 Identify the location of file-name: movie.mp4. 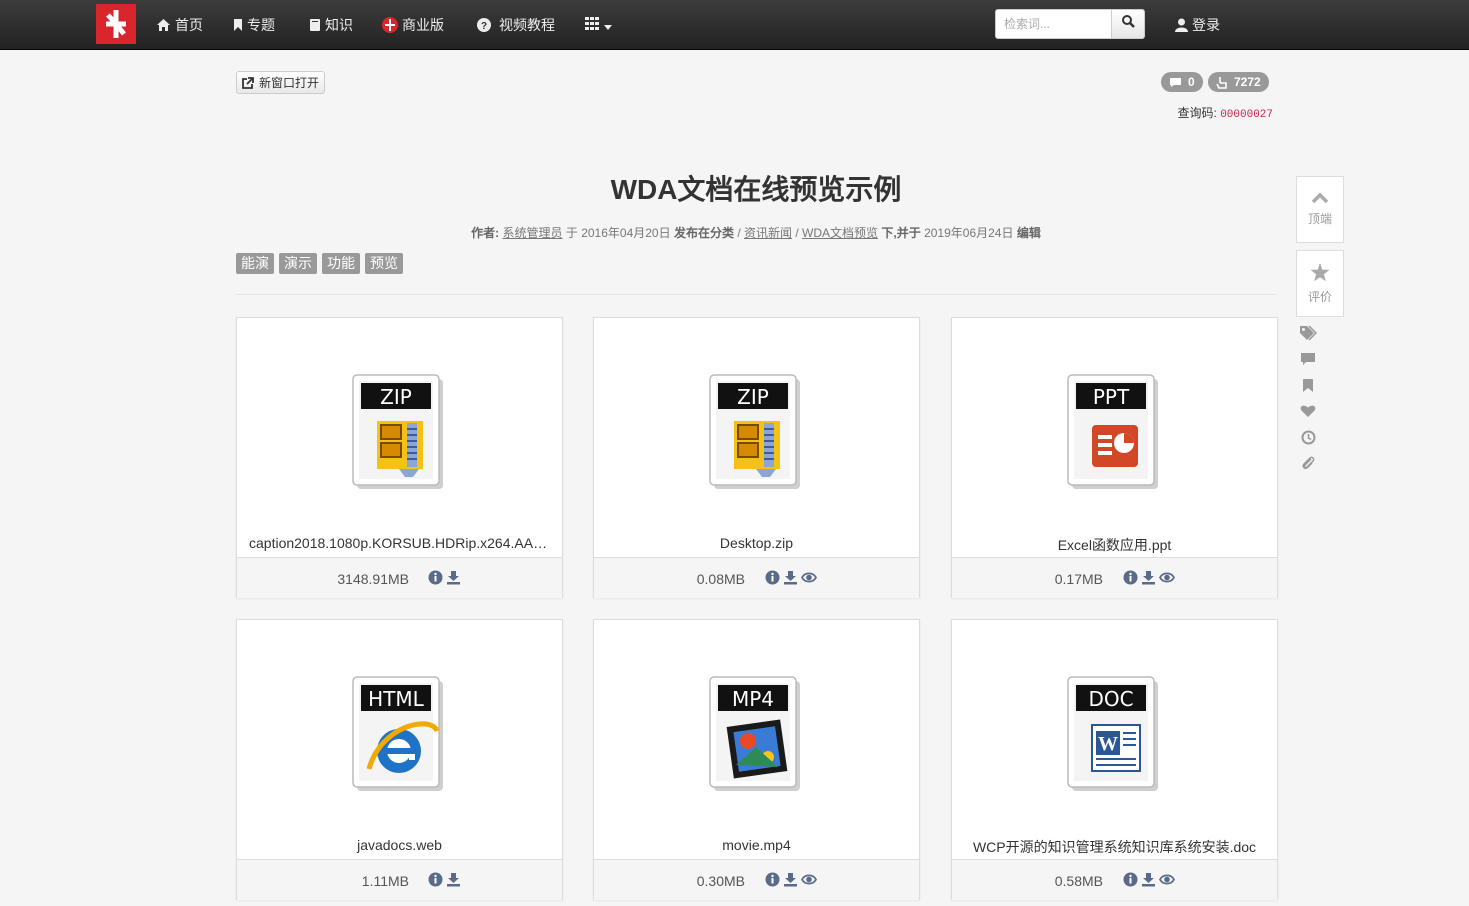
(756, 845).